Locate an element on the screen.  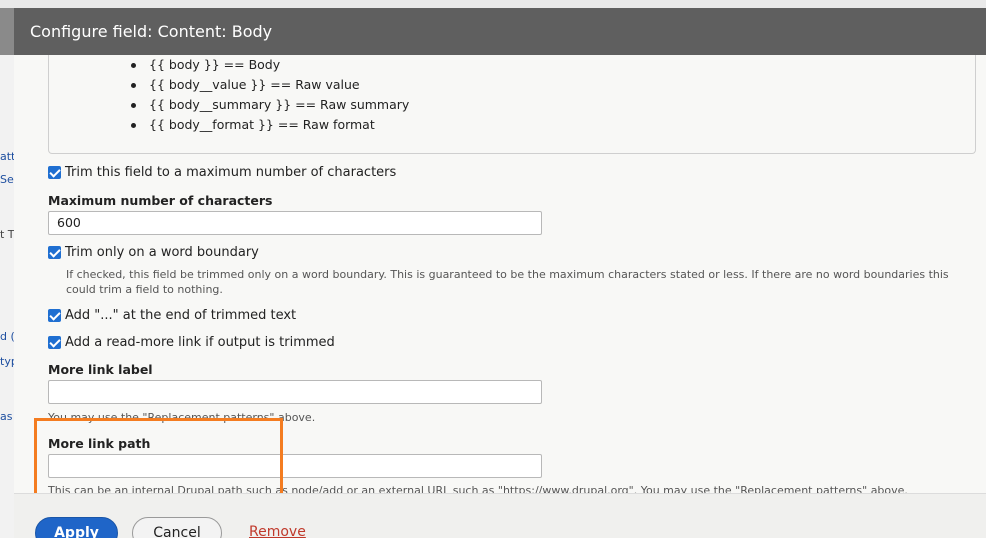
max-chars-label: Maximum number of characters is located at coordinates (160, 200).